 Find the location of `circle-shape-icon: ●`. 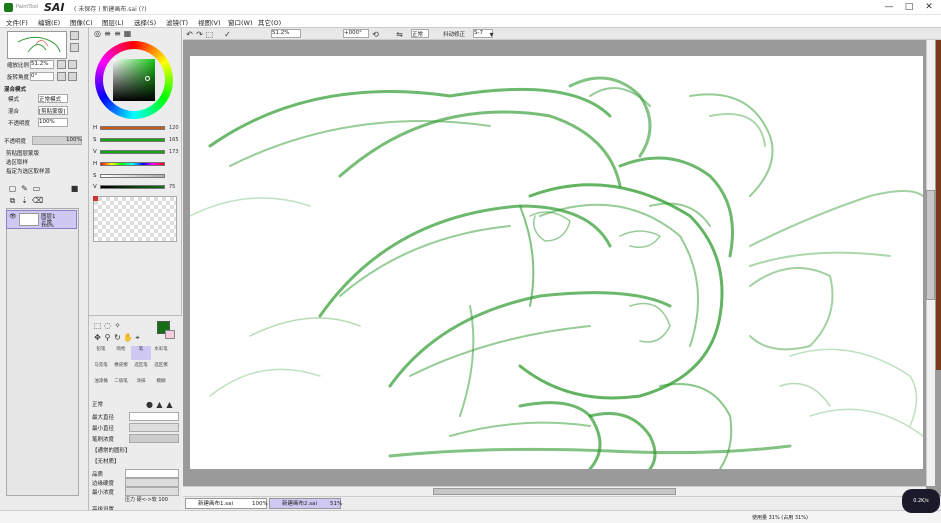

circle-shape-icon: ● is located at coordinates (149, 404).